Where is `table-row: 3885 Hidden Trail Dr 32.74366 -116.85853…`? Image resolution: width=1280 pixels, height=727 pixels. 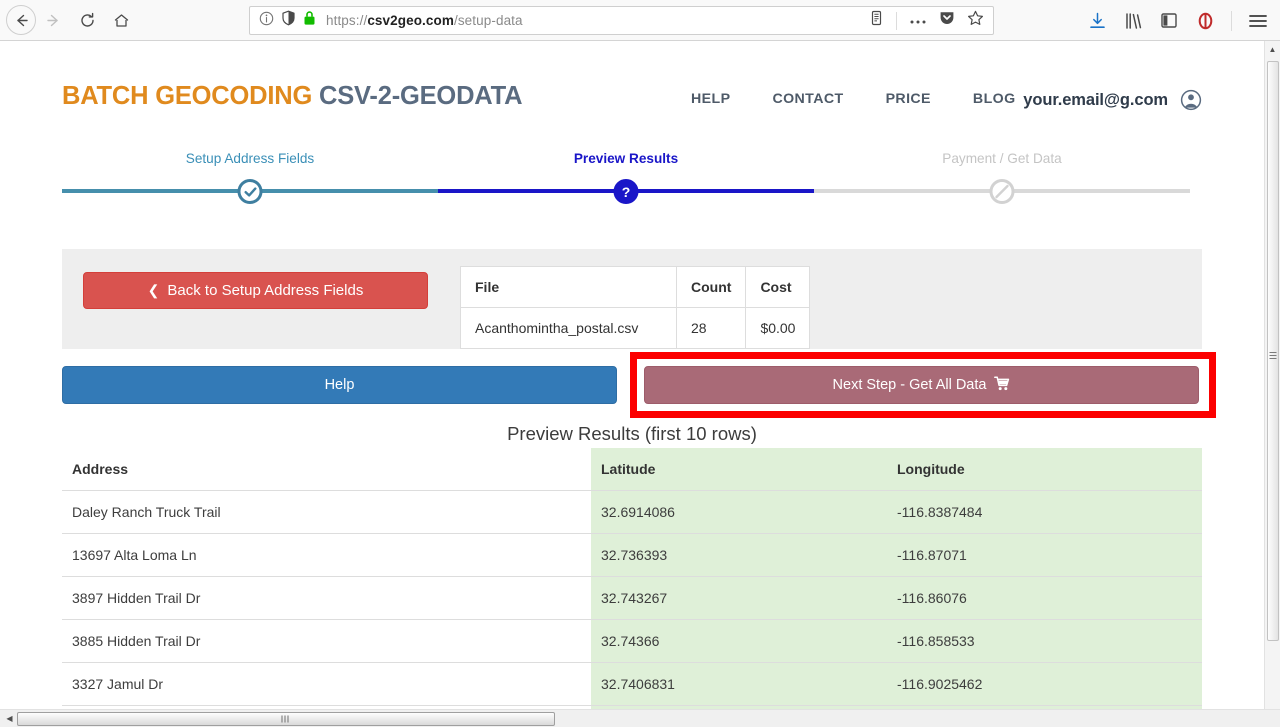
table-row: 3885 Hidden Trail Dr 32.74366 -116.85853… is located at coordinates (632, 641).